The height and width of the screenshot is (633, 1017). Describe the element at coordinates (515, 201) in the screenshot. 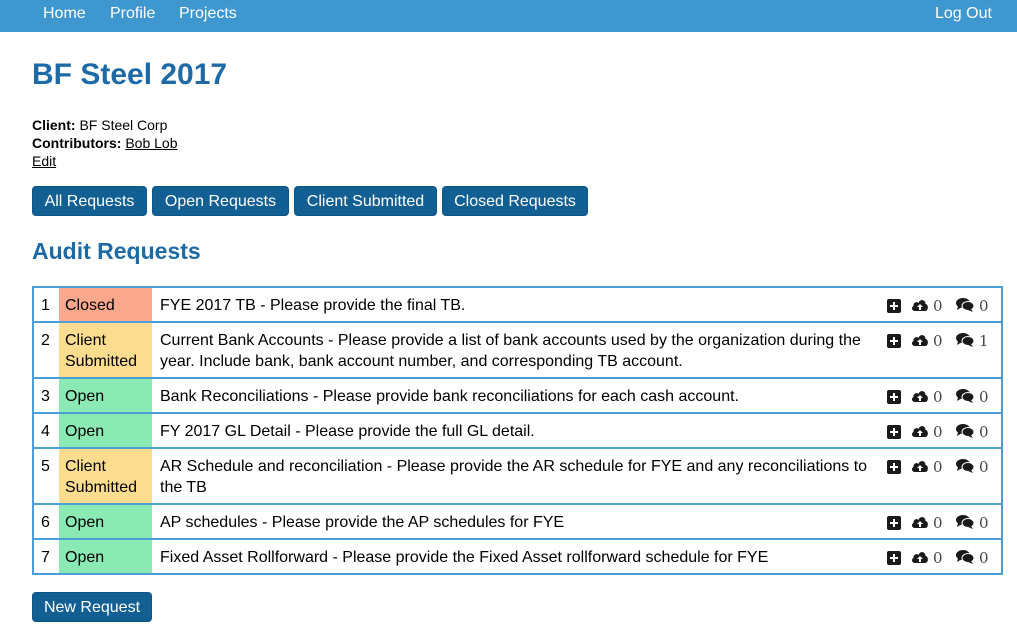

I see `closed-requests-button: Closed Requests` at that location.